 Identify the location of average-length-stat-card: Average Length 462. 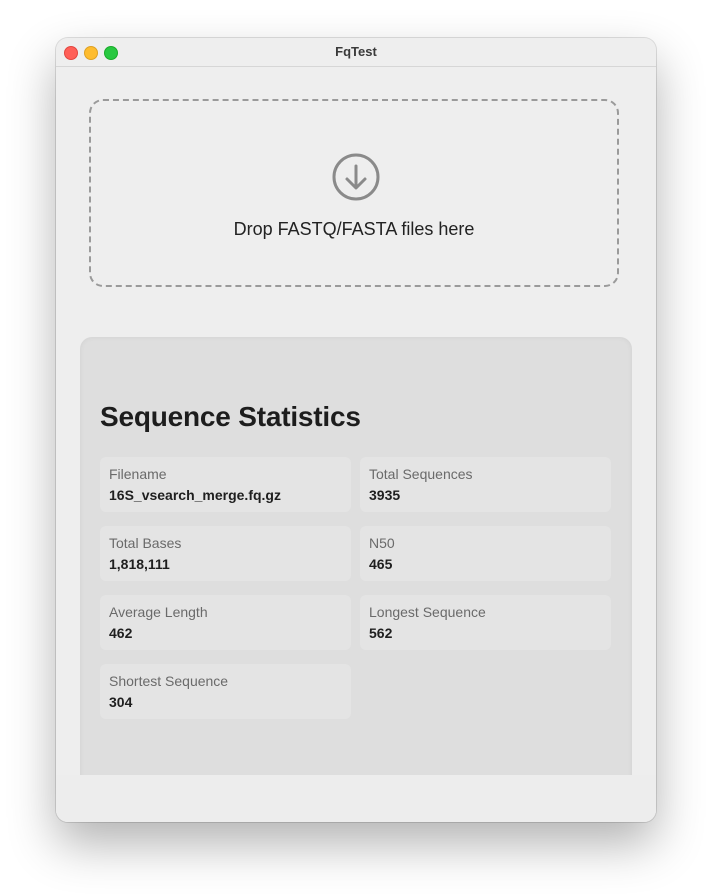
(225, 622).